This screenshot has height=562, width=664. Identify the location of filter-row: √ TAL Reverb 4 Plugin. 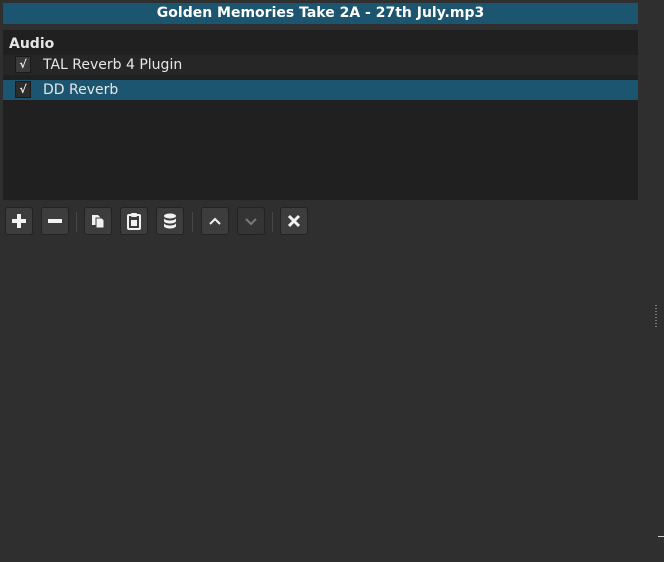
(320, 65).